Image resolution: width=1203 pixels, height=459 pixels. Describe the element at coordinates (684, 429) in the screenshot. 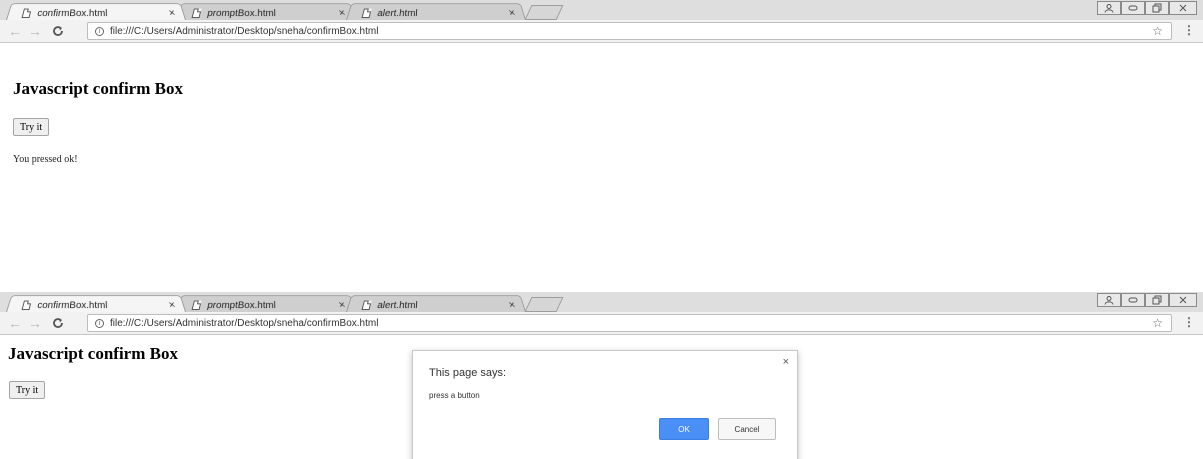

I see `ok-button: OK` at that location.